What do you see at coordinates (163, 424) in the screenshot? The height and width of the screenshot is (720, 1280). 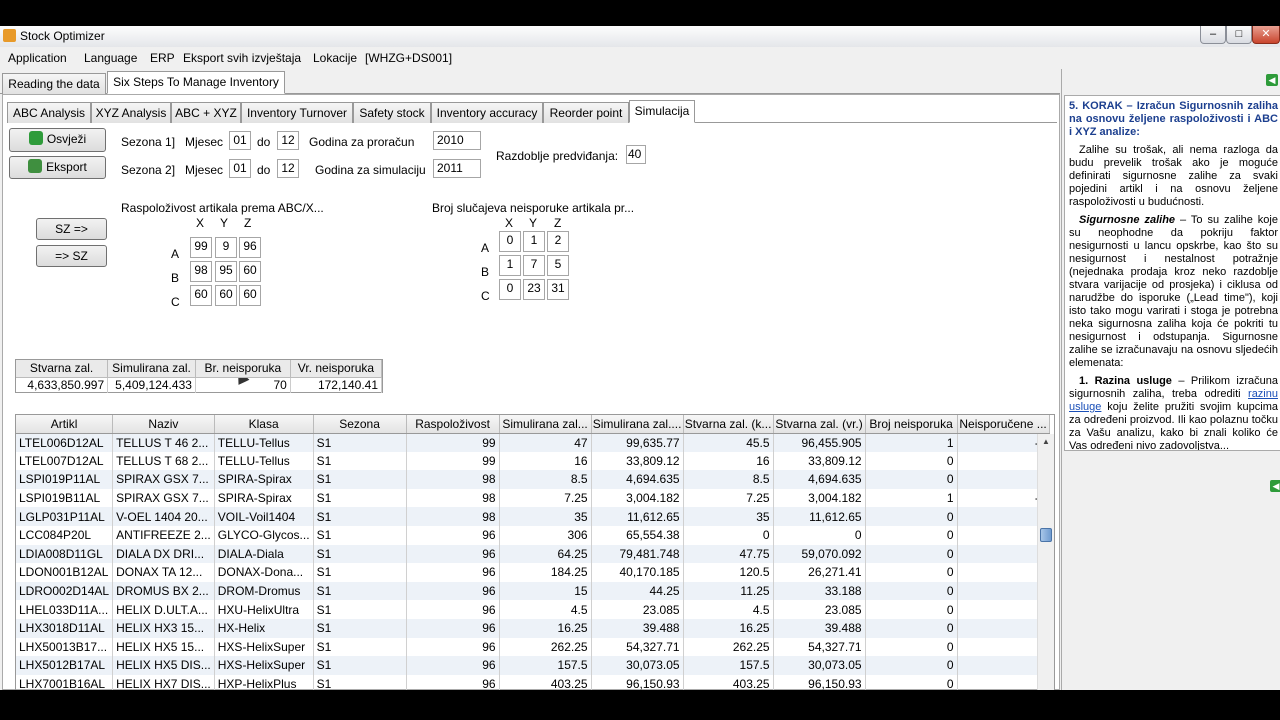 I see `grid-column-header: Naziv` at bounding box center [163, 424].